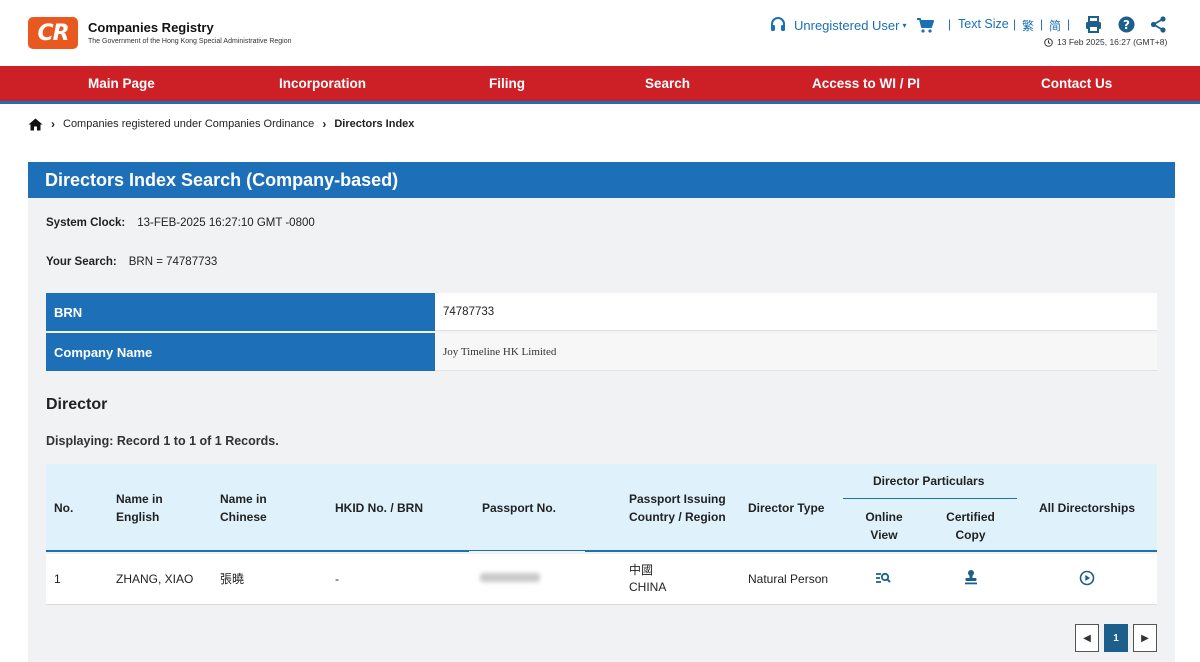 The height and width of the screenshot is (662, 1200). What do you see at coordinates (970, 535) in the screenshot?
I see `col-certified-copy-line2: Copy` at bounding box center [970, 535].